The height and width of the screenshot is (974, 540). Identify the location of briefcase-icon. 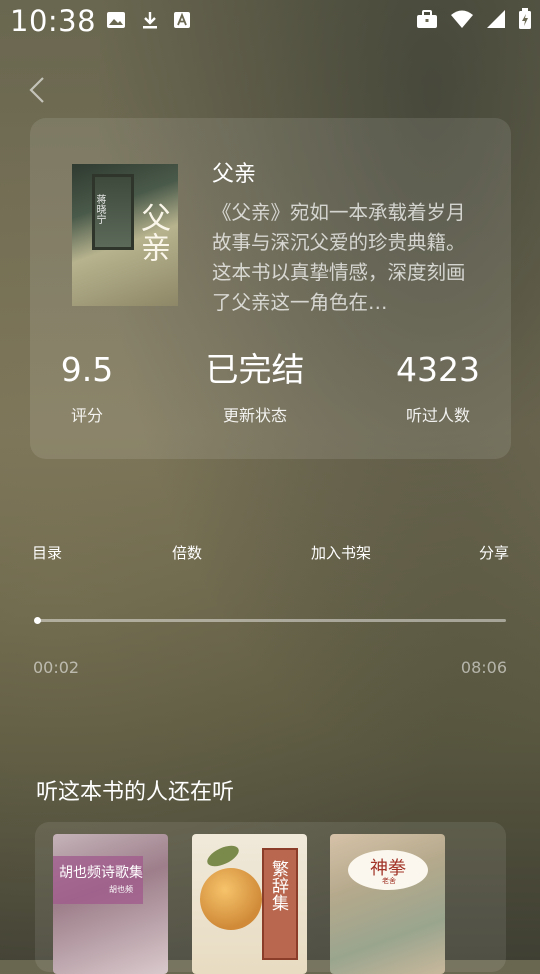
(427, 19).